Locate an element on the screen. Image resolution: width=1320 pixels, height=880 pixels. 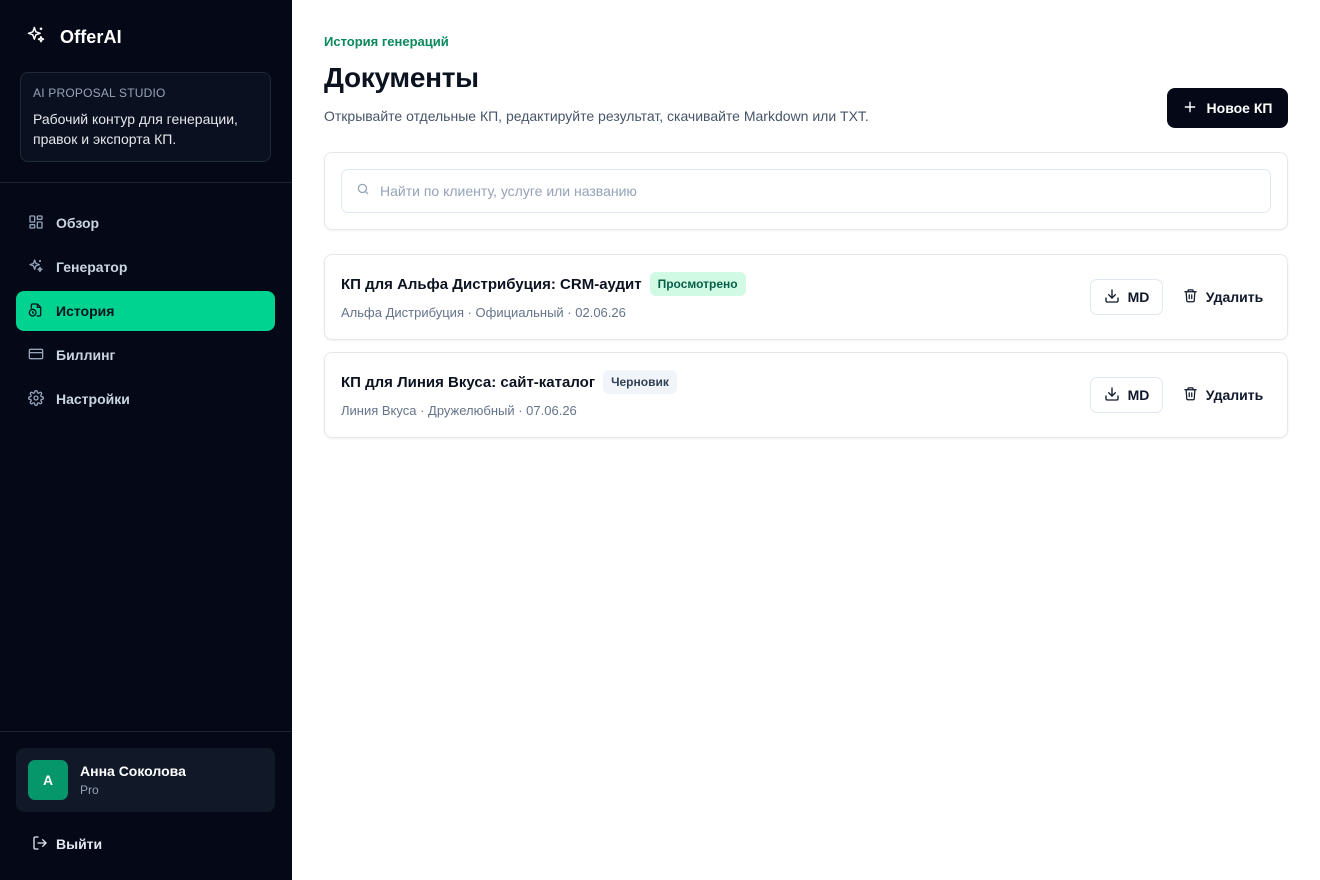
user-plan: Pro is located at coordinates (89, 790).